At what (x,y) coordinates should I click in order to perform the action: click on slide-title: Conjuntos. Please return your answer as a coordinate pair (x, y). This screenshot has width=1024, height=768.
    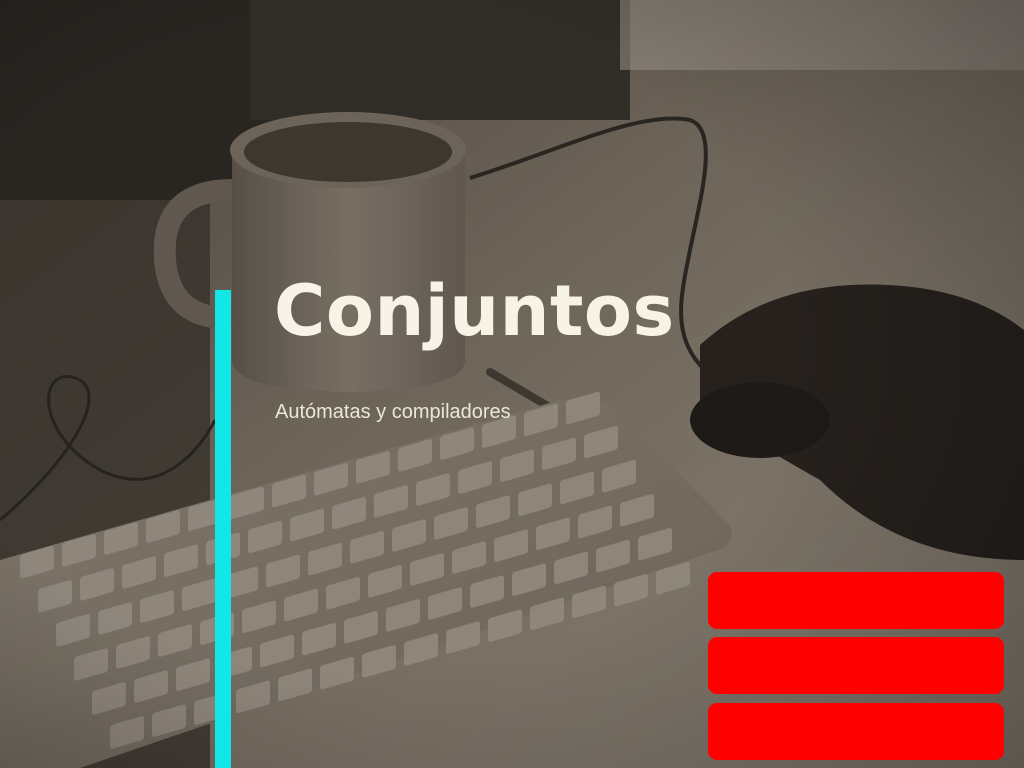
    Looking at the image, I should click on (474, 311).